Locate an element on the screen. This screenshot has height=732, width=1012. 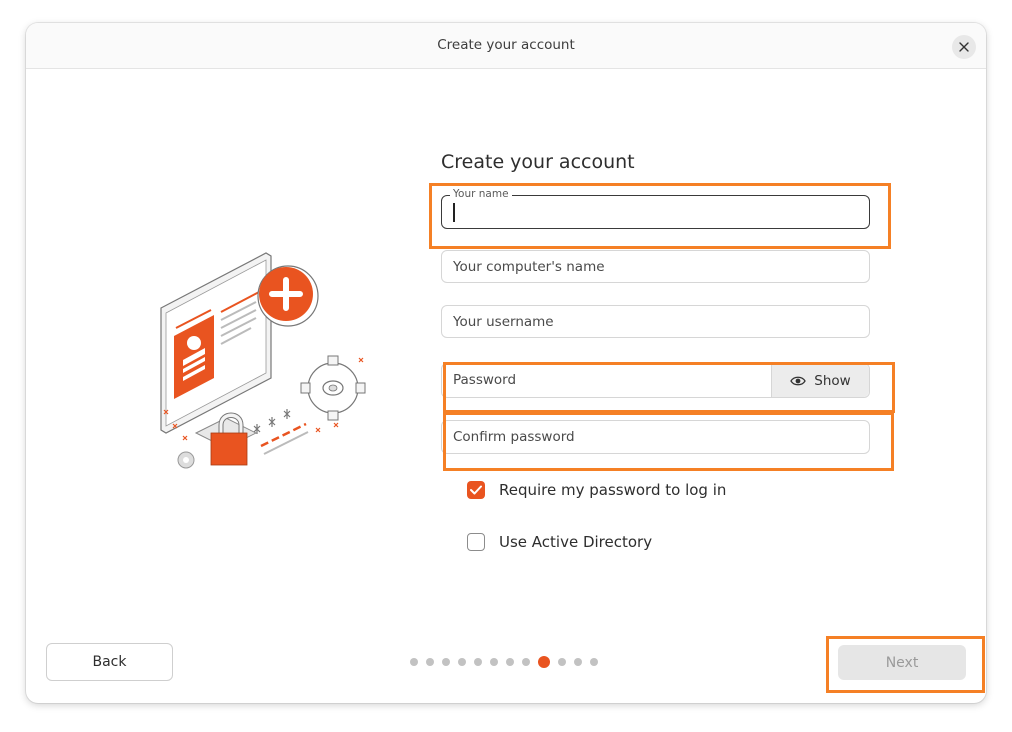
require-password-option: Require my password to log in is located at coordinates (596, 490).